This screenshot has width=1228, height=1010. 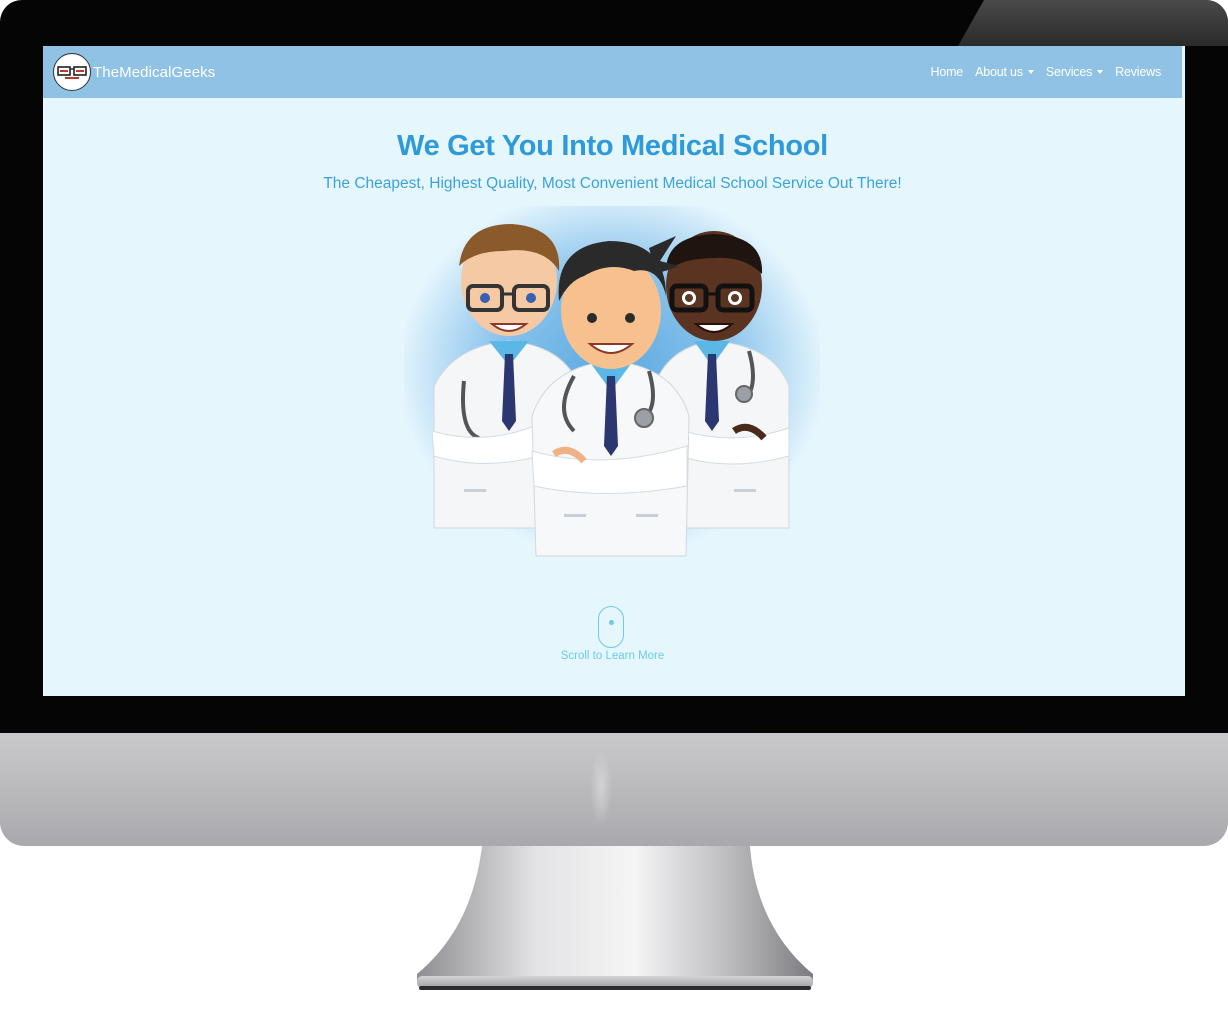 I want to click on nav-home-label: Home, so click(x=947, y=72).